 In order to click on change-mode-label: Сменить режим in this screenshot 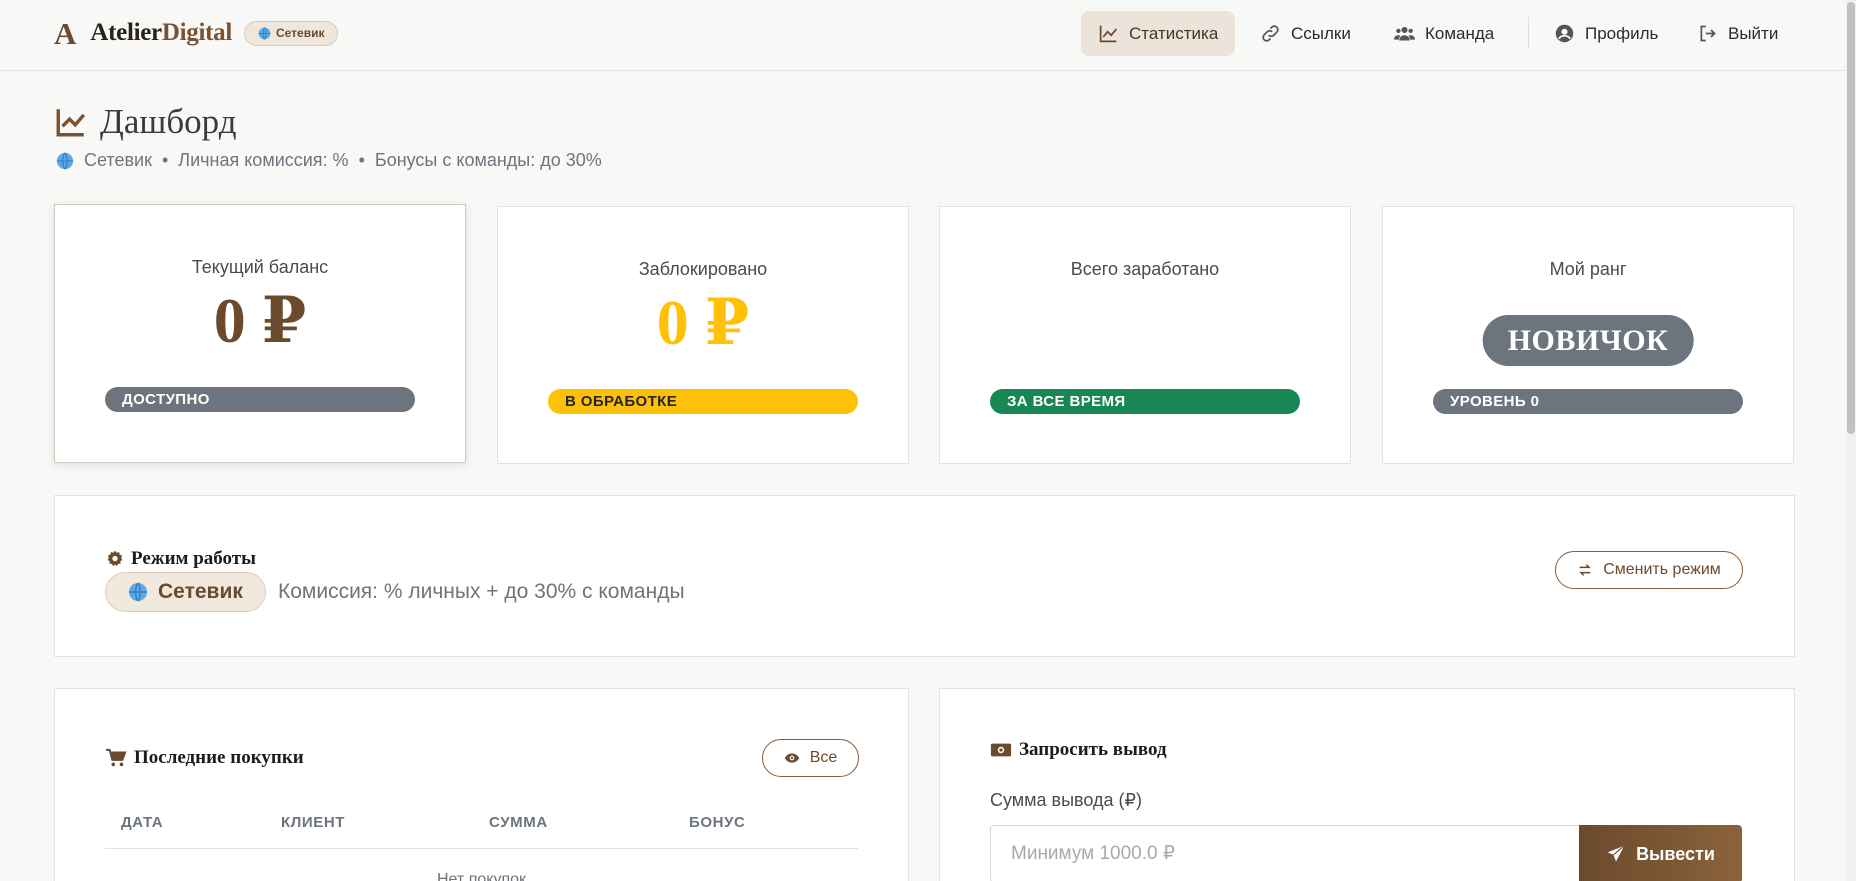, I will do `click(1662, 569)`.